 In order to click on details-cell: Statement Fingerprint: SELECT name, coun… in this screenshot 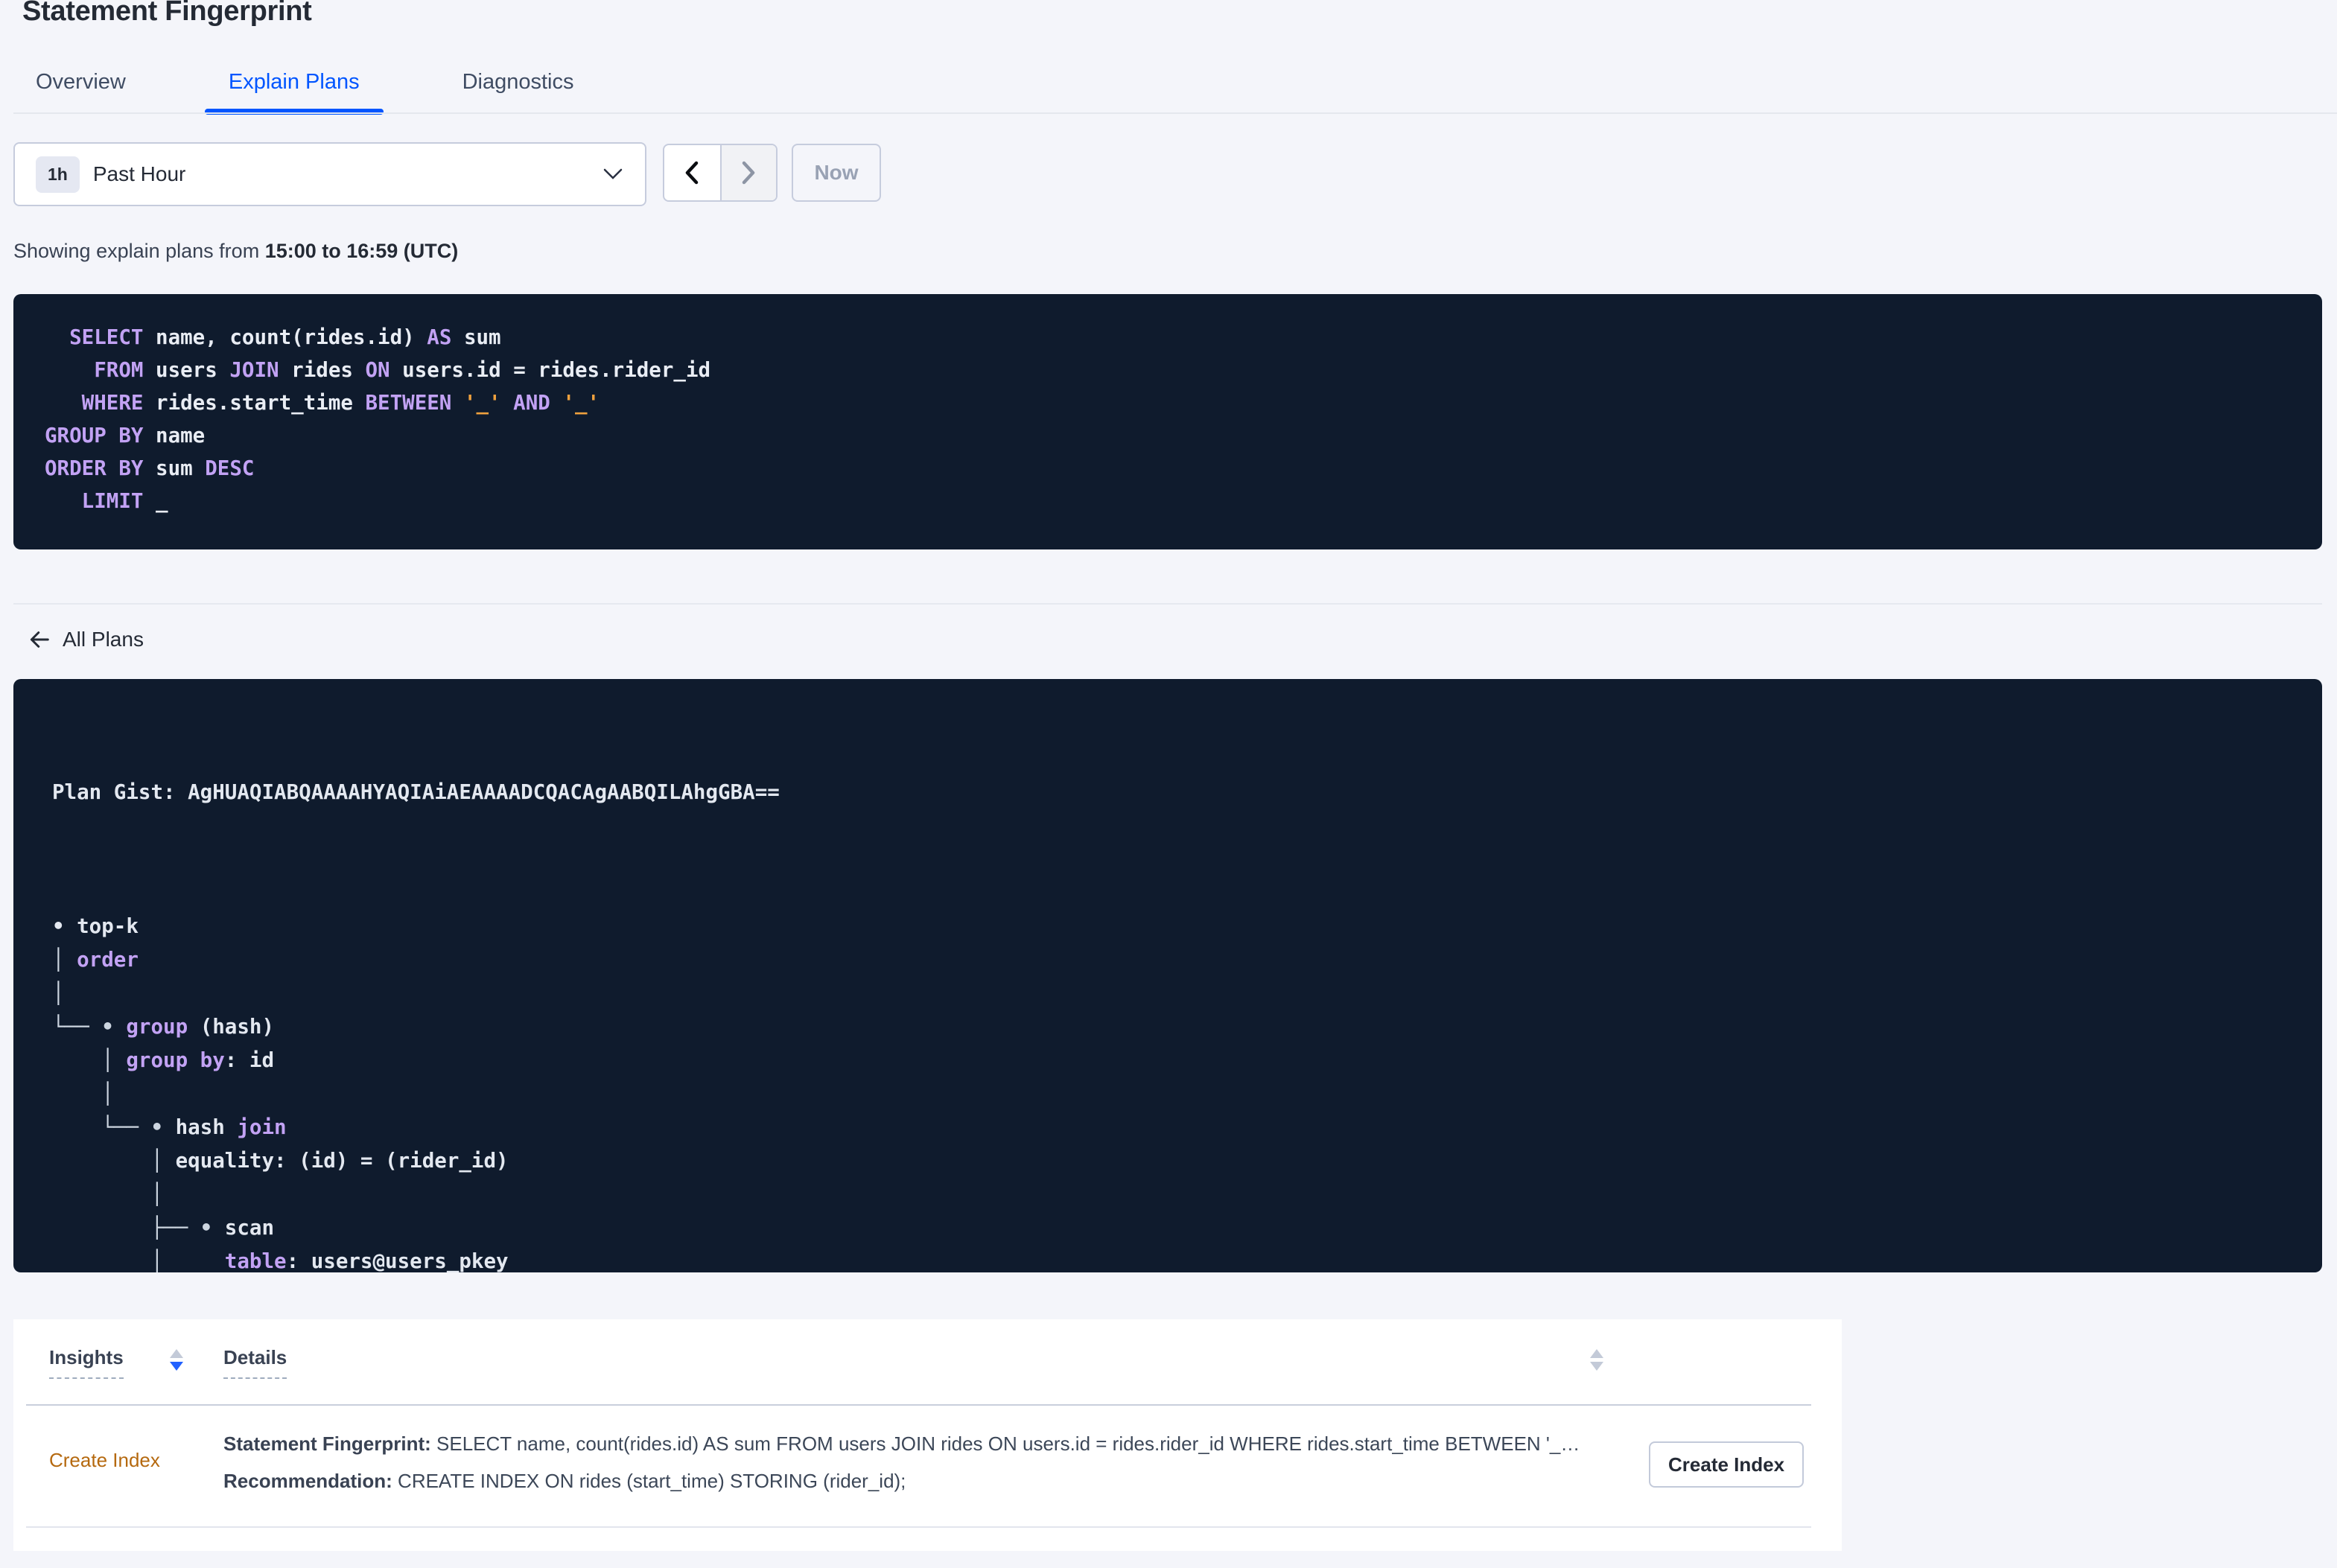, I will do `click(930, 1462)`.